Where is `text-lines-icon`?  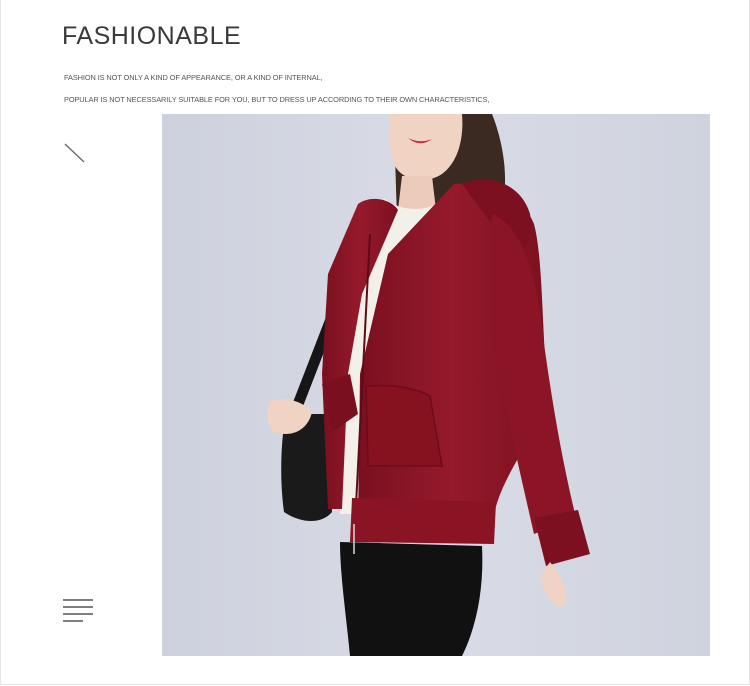 text-lines-icon is located at coordinates (78, 610).